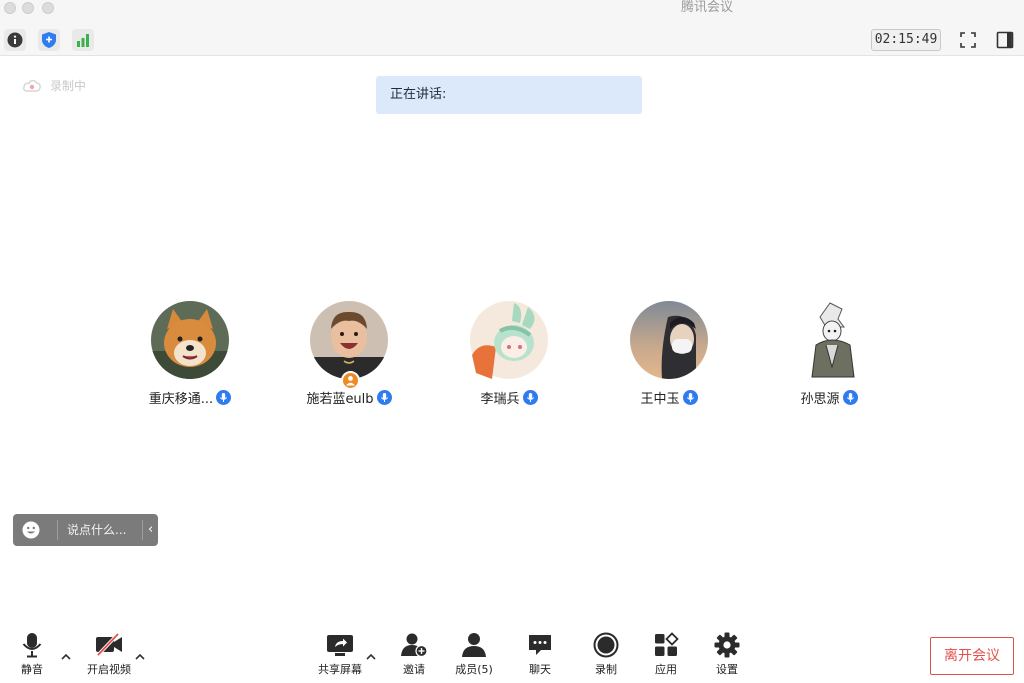  I want to click on shield-icon, so click(49, 40).